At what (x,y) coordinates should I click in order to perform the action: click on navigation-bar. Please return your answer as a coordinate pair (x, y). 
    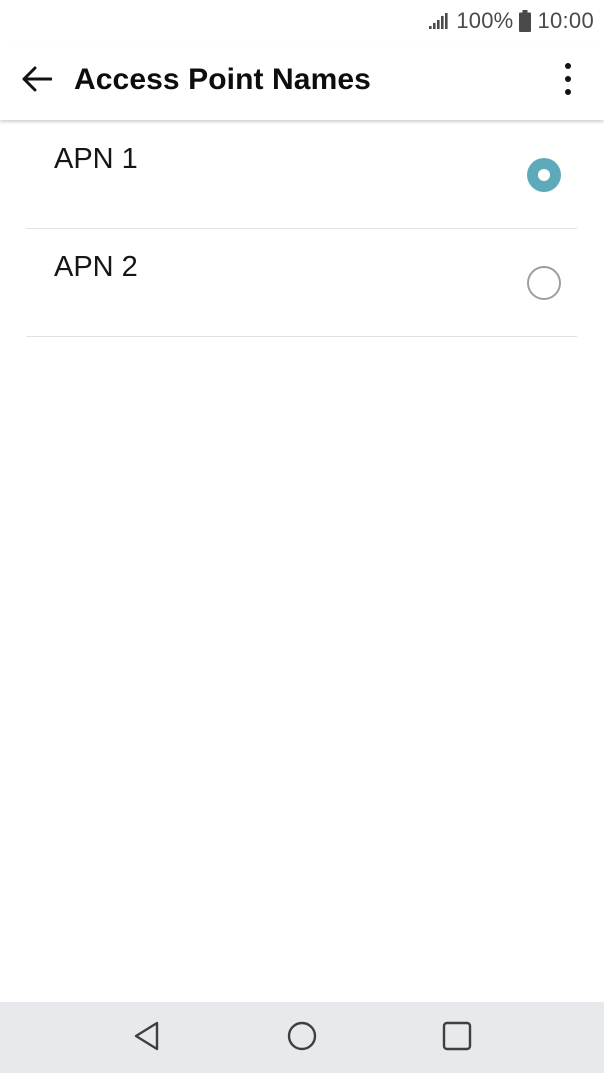
    Looking at the image, I should click on (302, 1037).